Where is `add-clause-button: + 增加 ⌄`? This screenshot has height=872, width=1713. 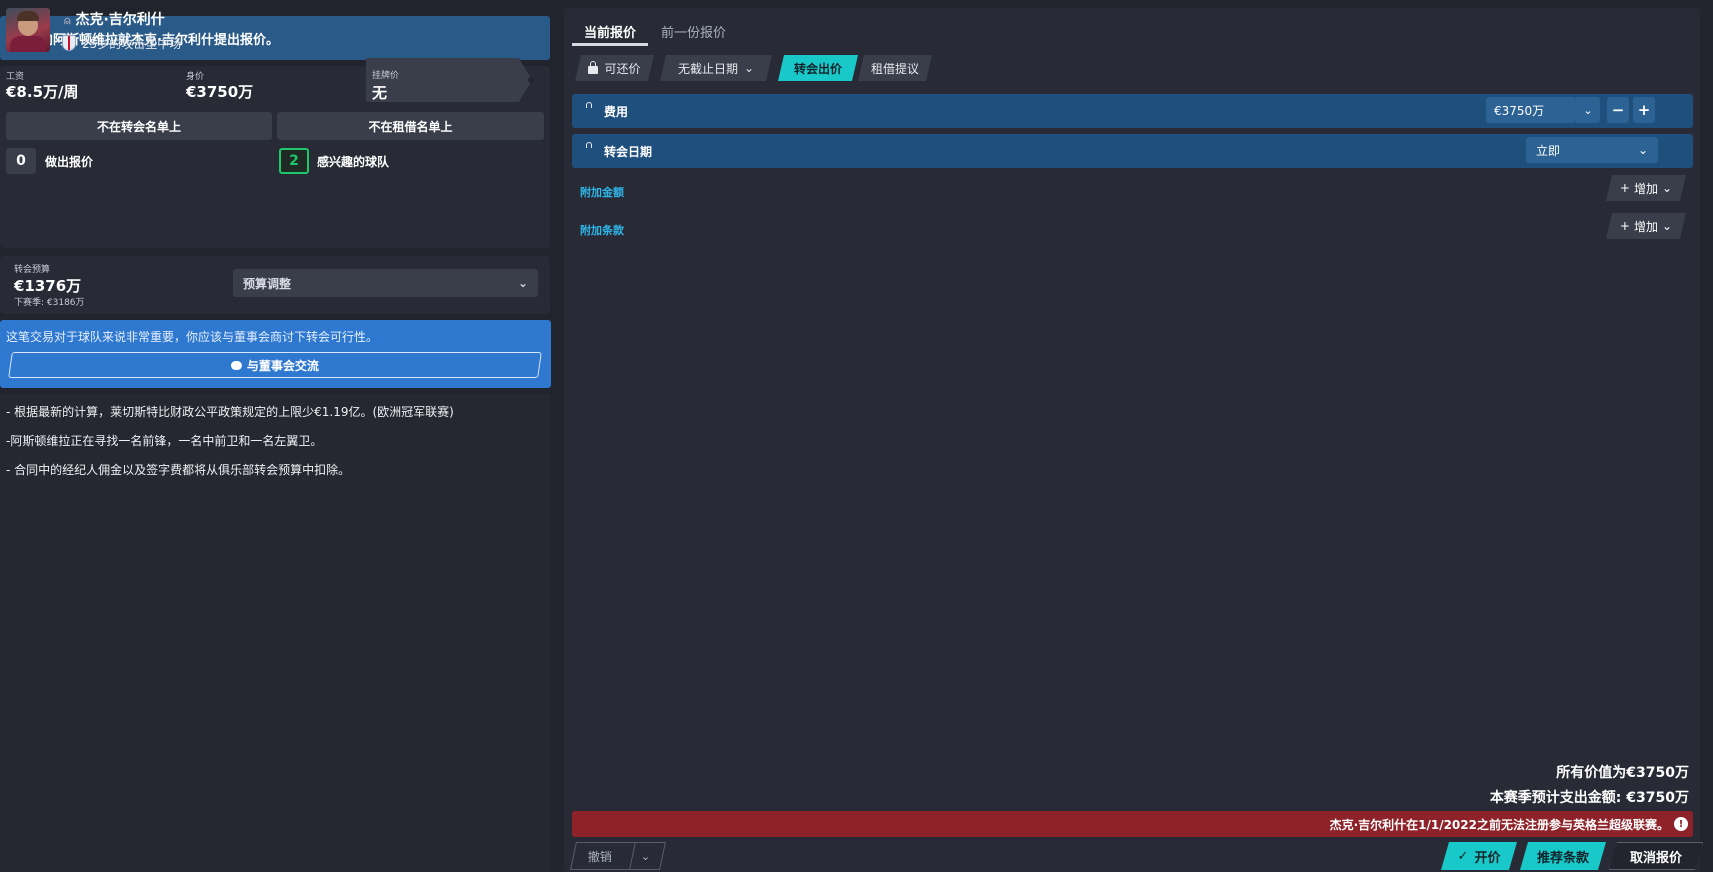 add-clause-button: + 增加 ⌄ is located at coordinates (1646, 226).